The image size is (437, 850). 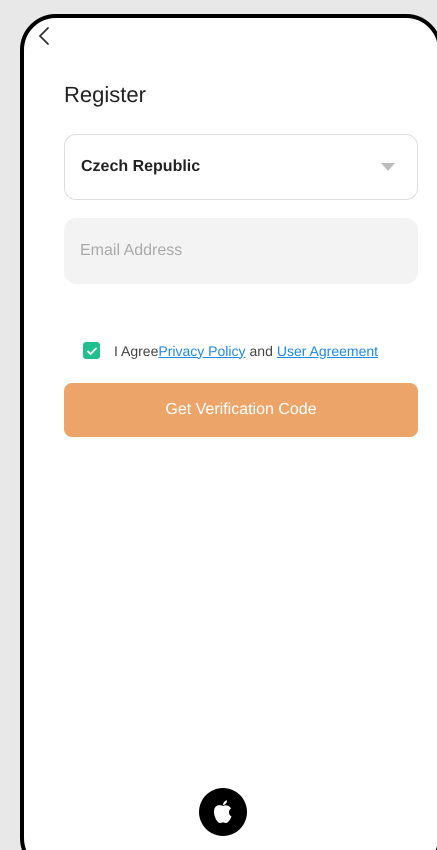 What do you see at coordinates (327, 350) in the screenshot?
I see `user-agreement-link: User Agreement` at bounding box center [327, 350].